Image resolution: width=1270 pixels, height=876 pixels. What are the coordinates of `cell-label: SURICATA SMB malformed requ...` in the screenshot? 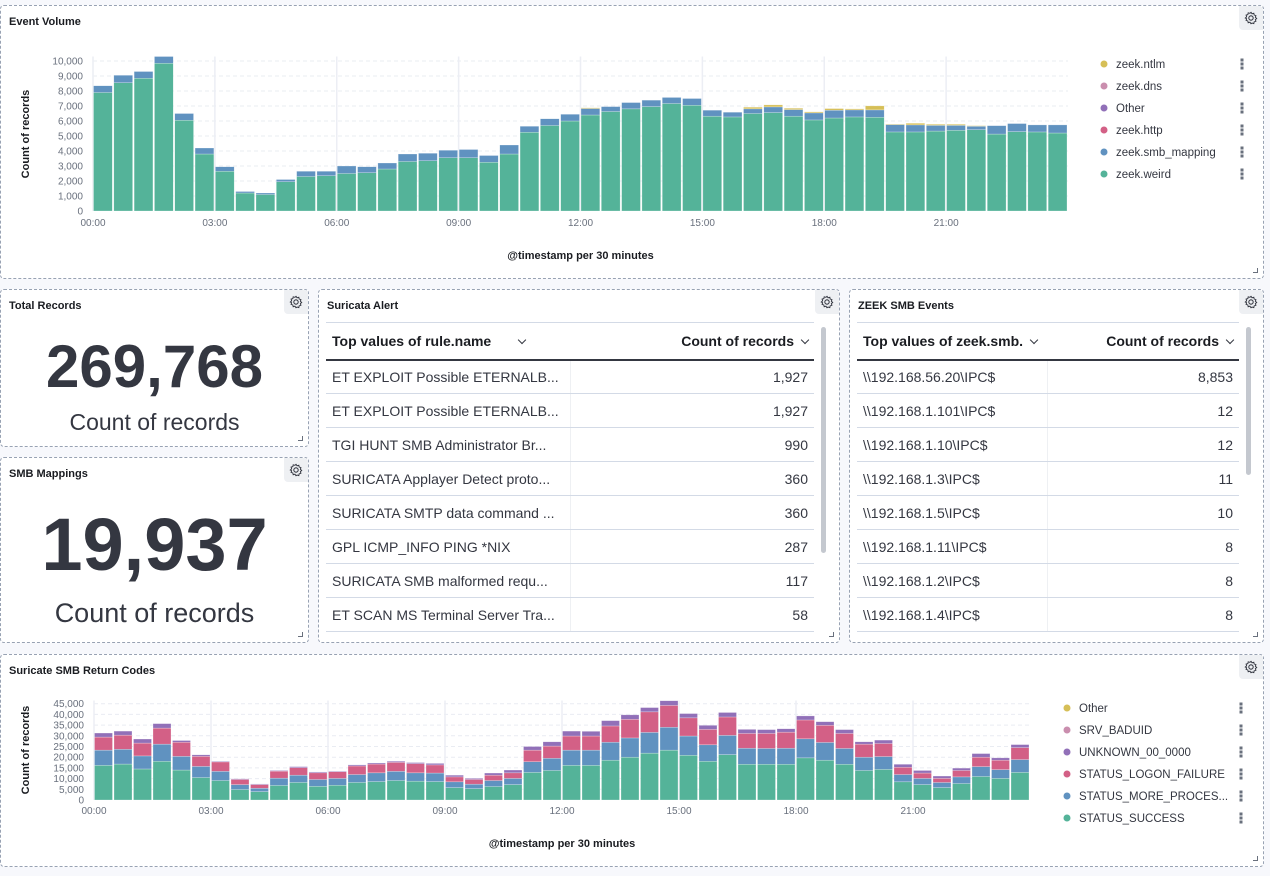 It's located at (448, 580).